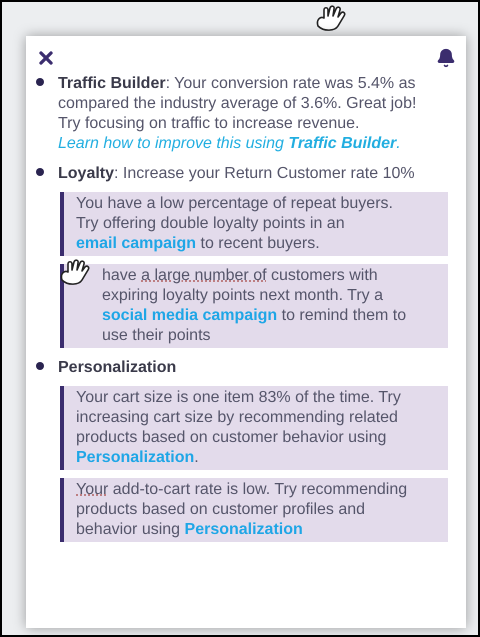  What do you see at coordinates (190, 315) in the screenshot?
I see `link: social media campaign` at bounding box center [190, 315].